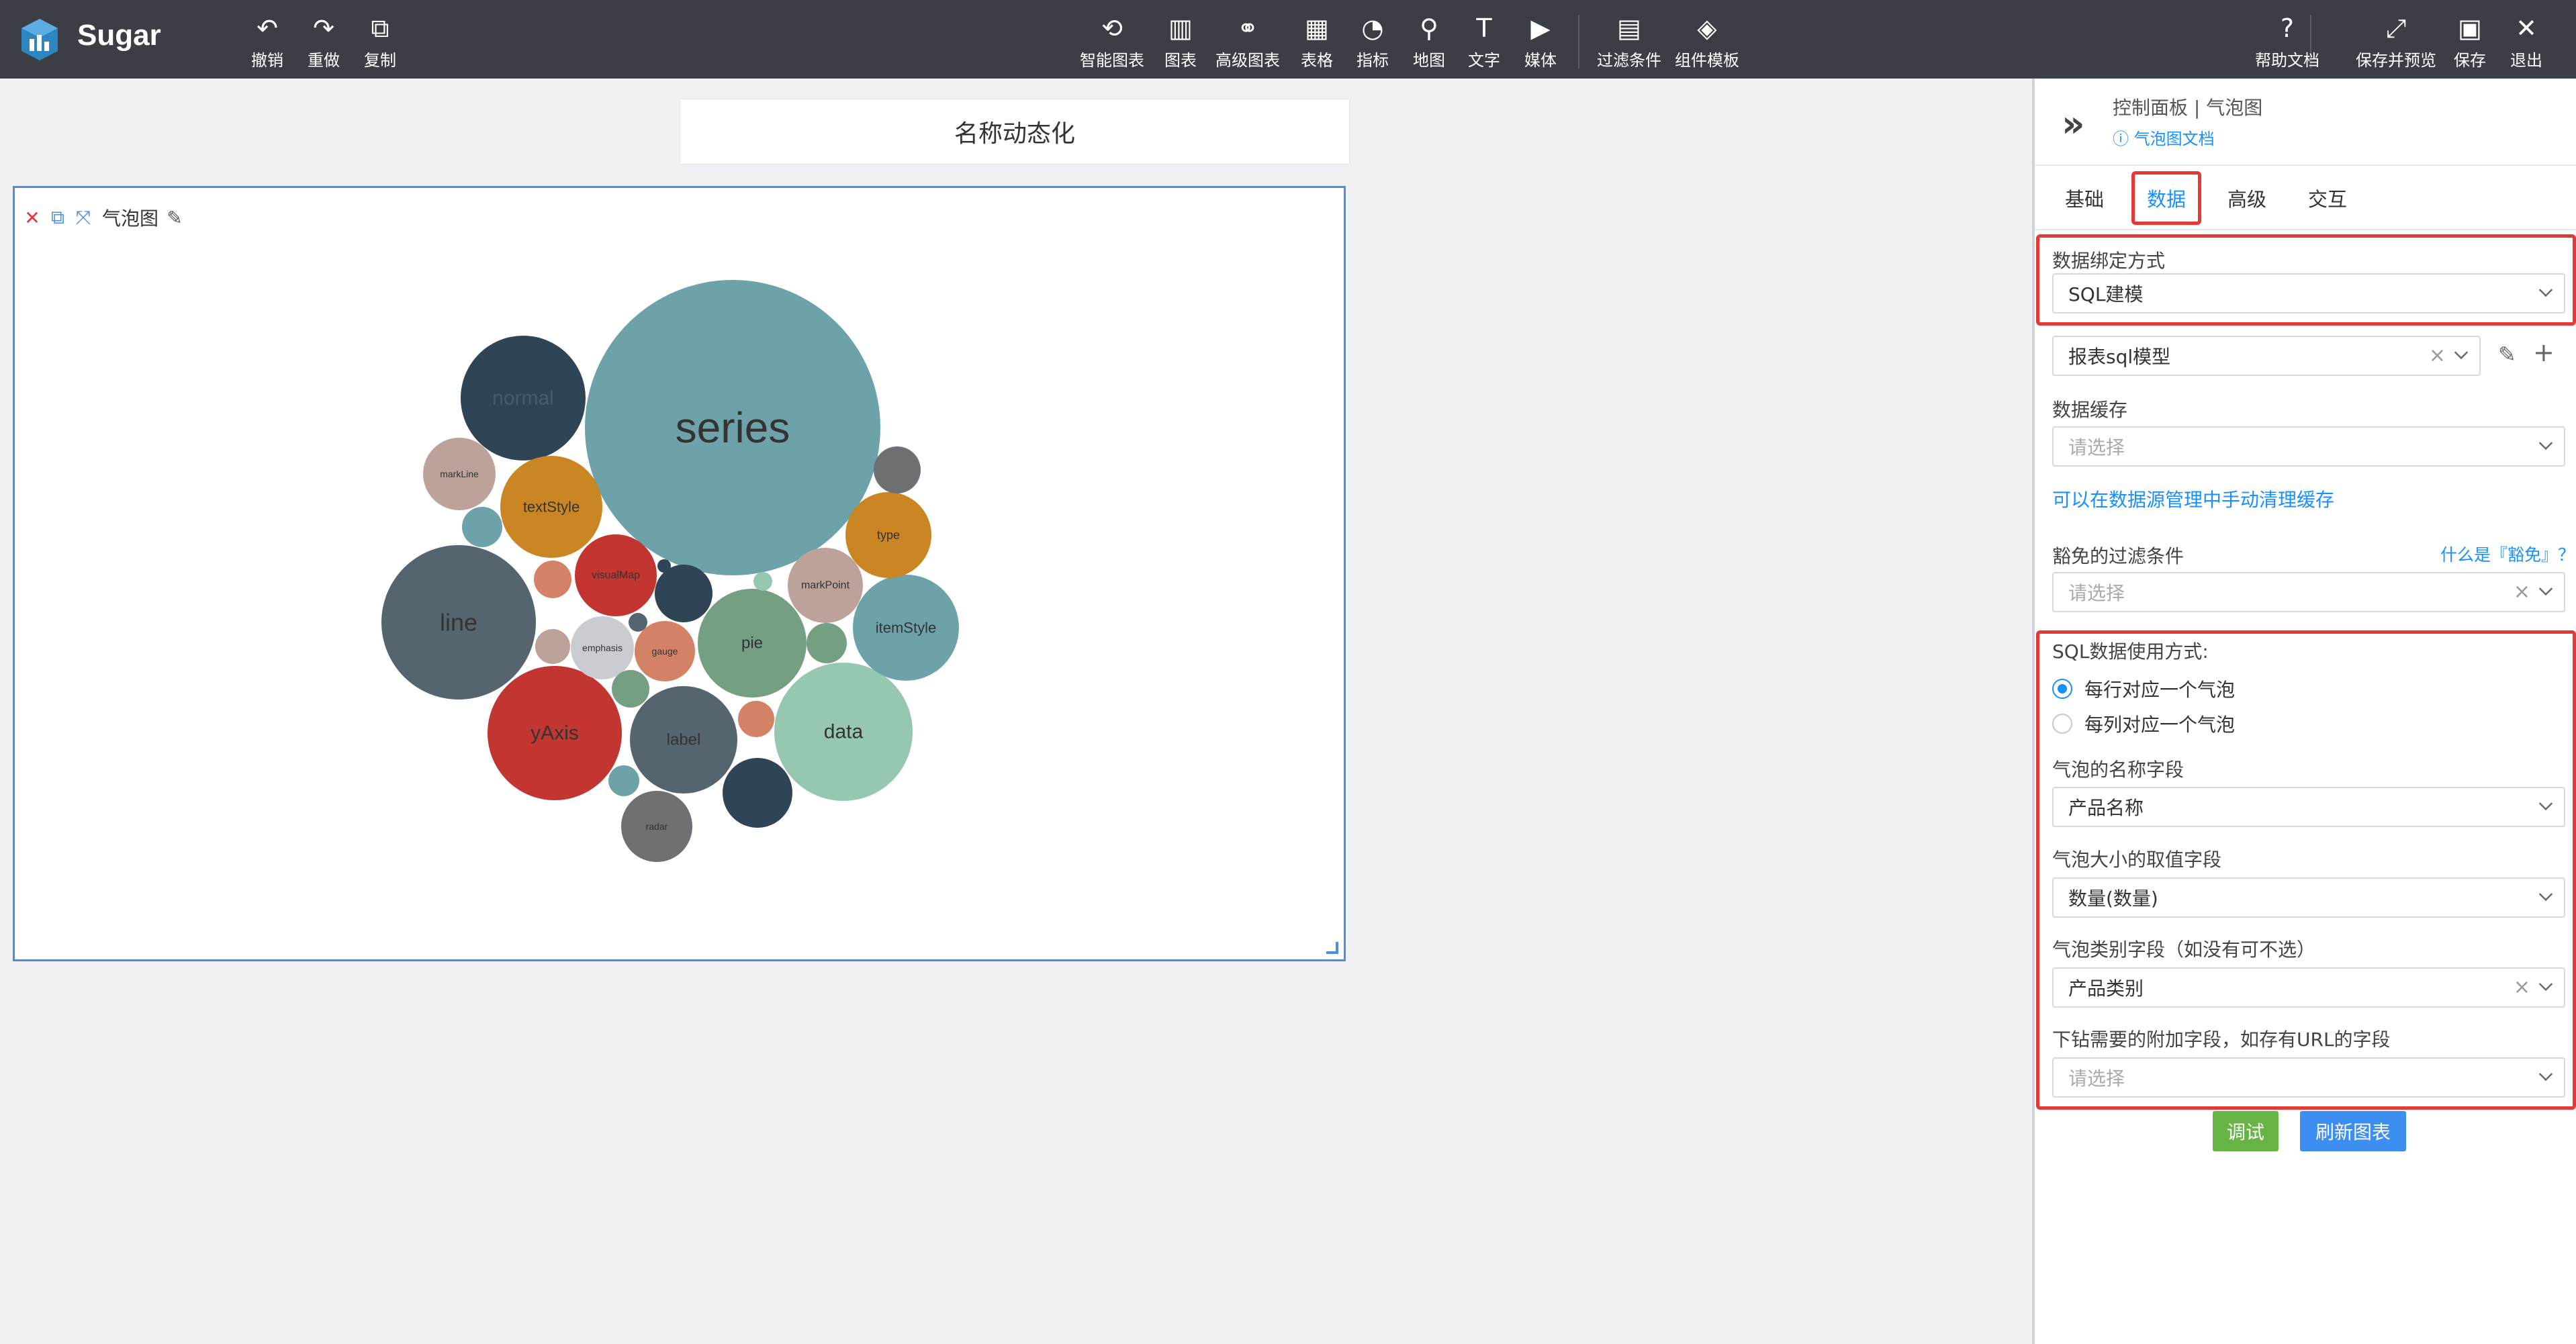 The height and width of the screenshot is (1344, 2576). Describe the element at coordinates (1247, 28) in the screenshot. I see `advanced-chart-icon: ⚭` at that location.